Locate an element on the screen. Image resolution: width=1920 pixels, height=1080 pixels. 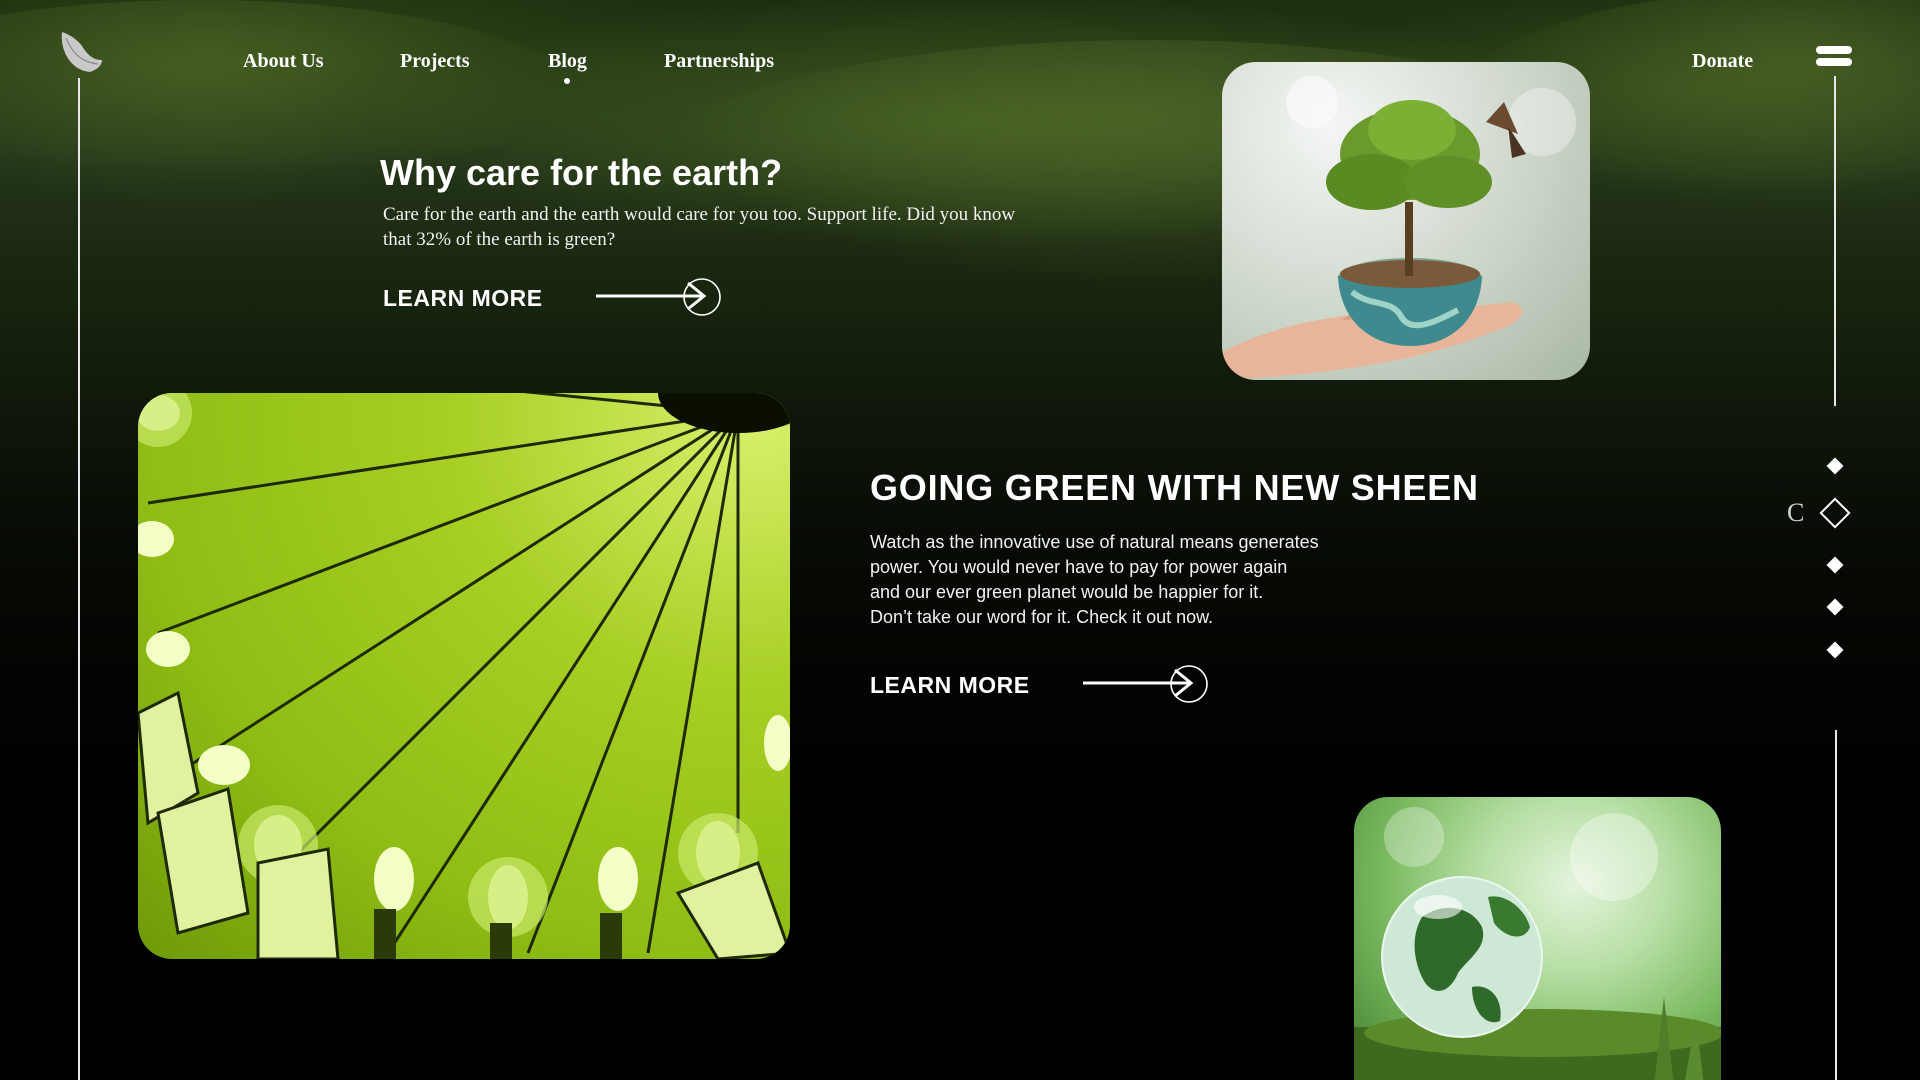
nav-blog: Blog is located at coordinates (567, 67).